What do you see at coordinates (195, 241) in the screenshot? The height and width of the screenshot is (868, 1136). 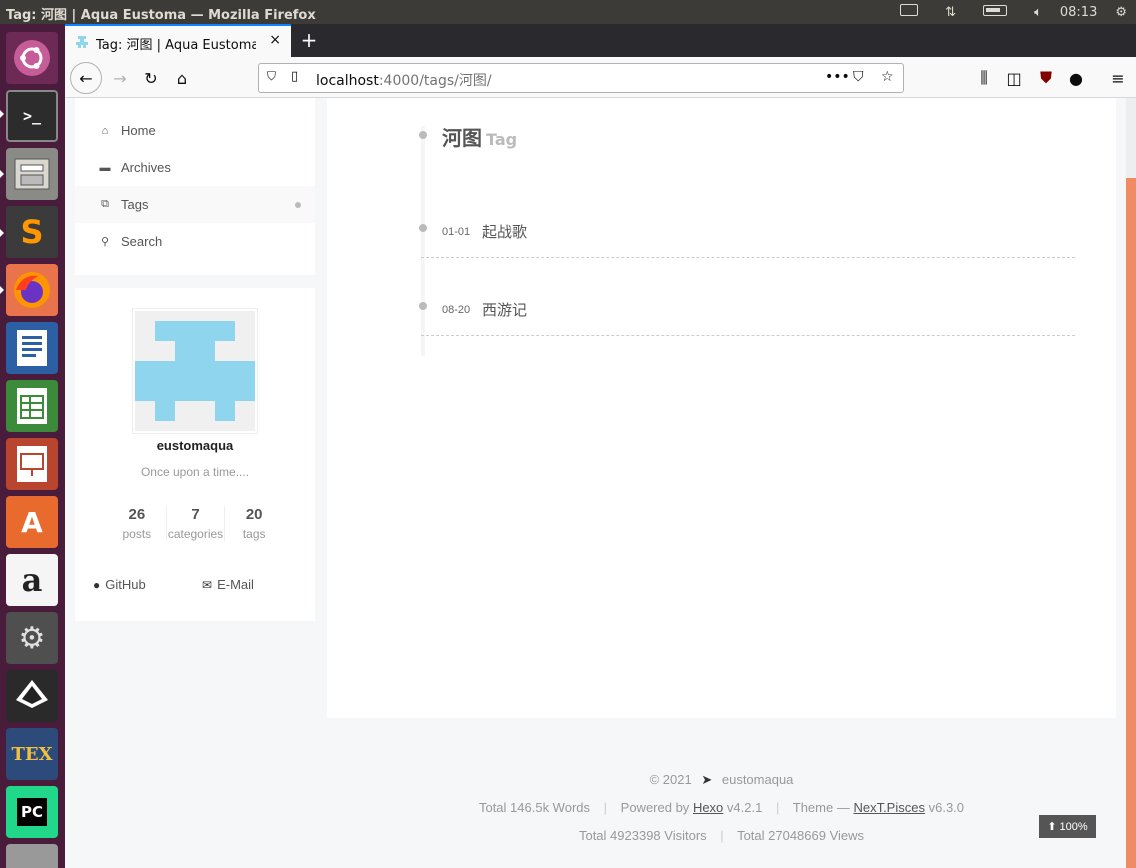 I see `menu-item-search: ⚲ Search` at bounding box center [195, 241].